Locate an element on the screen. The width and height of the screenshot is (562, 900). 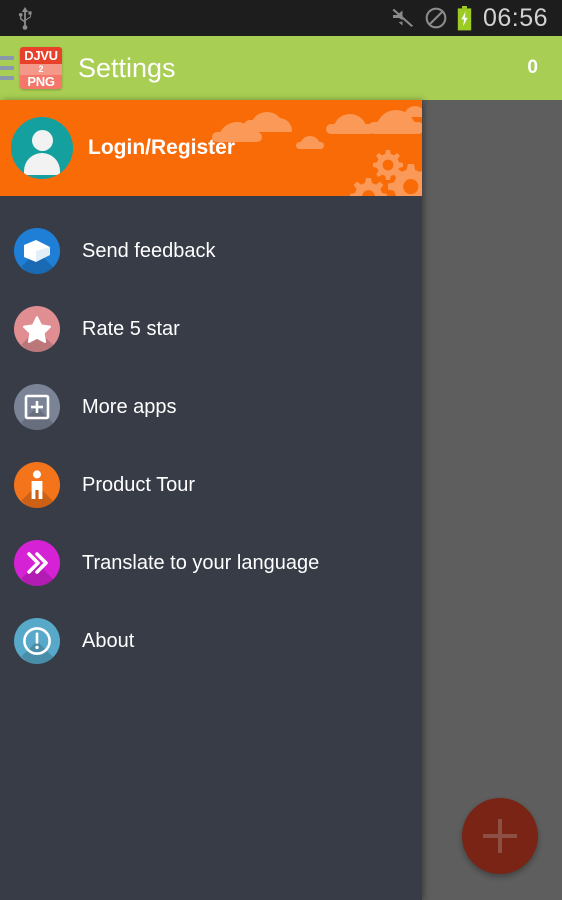
envelope-icon is located at coordinates (37, 251).